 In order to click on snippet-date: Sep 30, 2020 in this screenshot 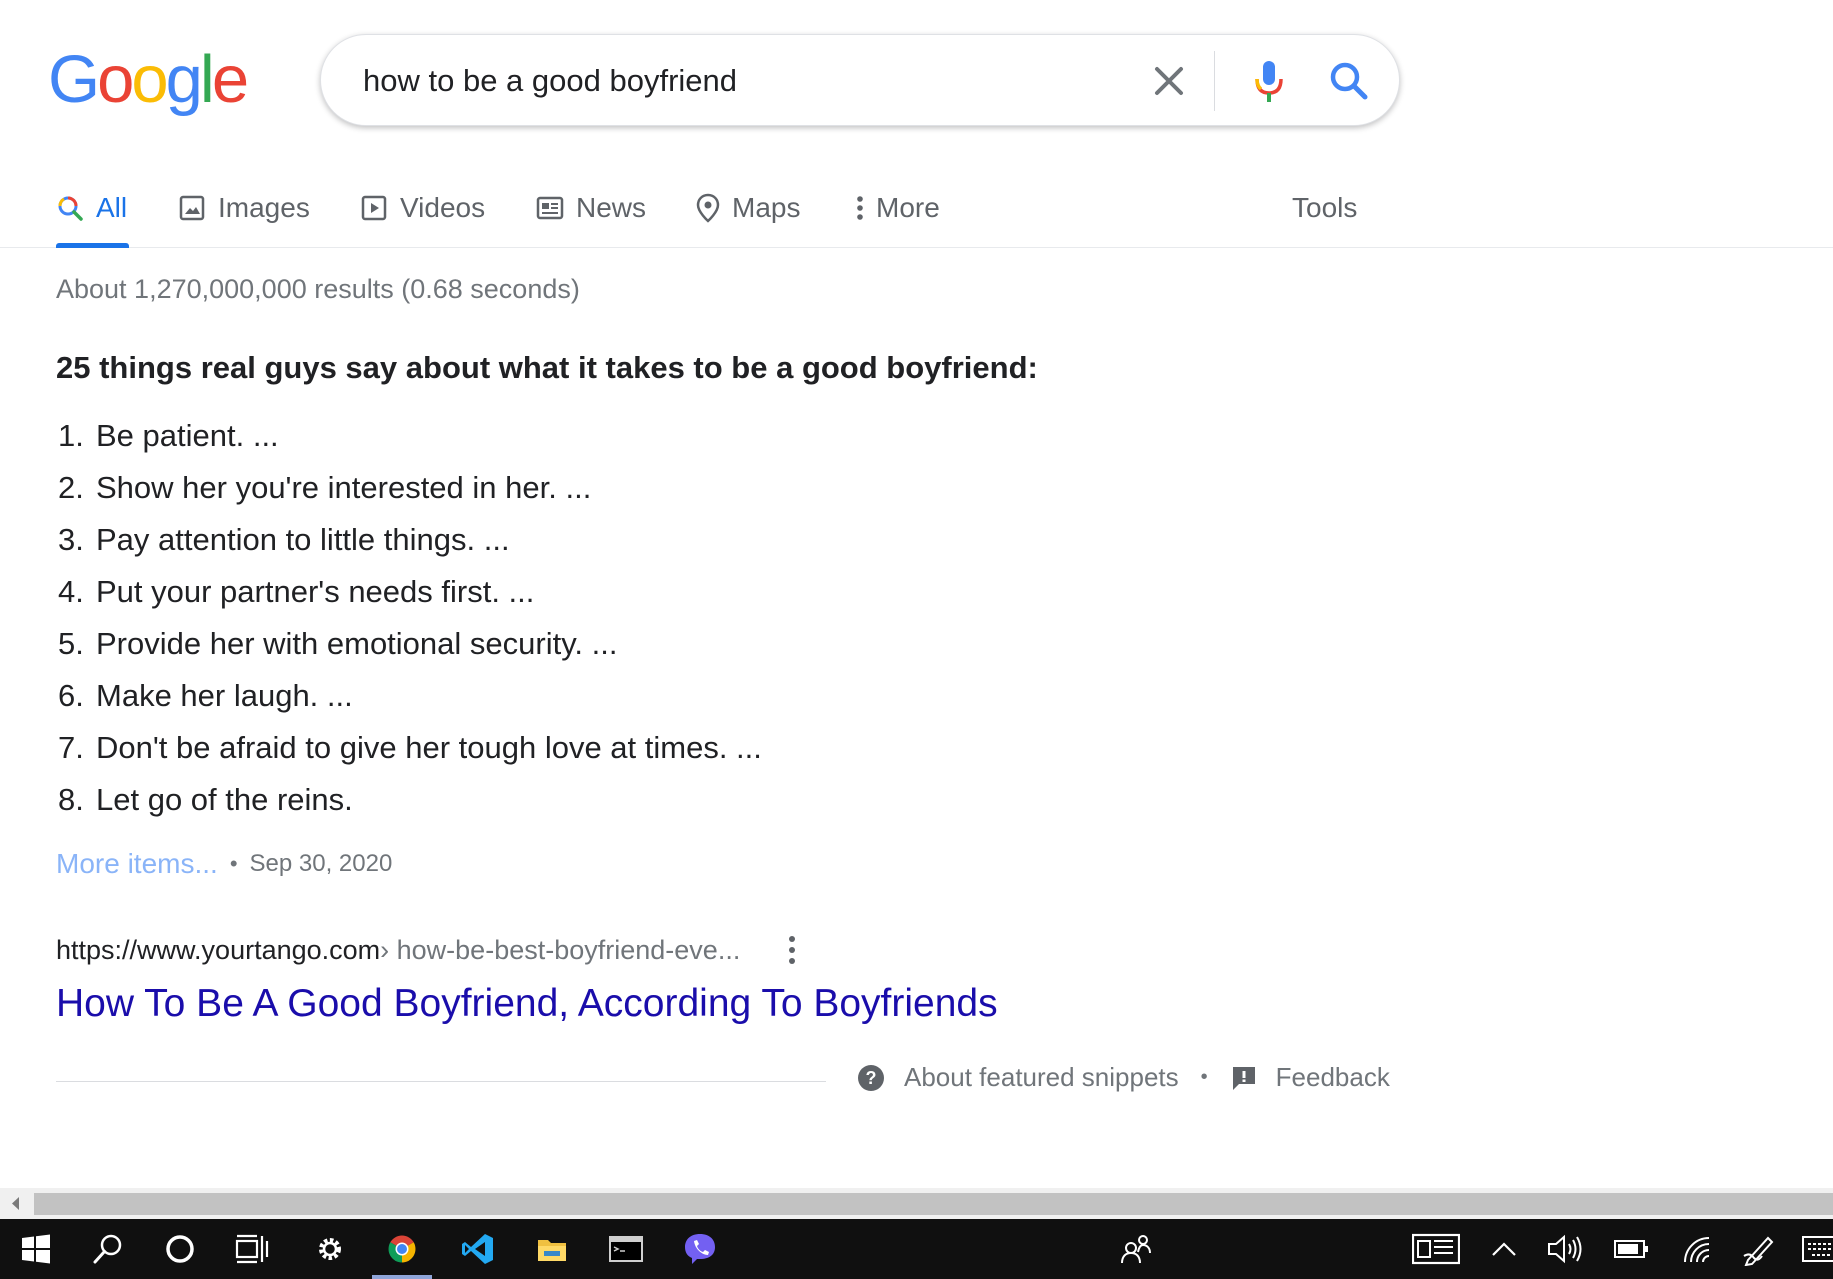, I will do `click(321, 863)`.